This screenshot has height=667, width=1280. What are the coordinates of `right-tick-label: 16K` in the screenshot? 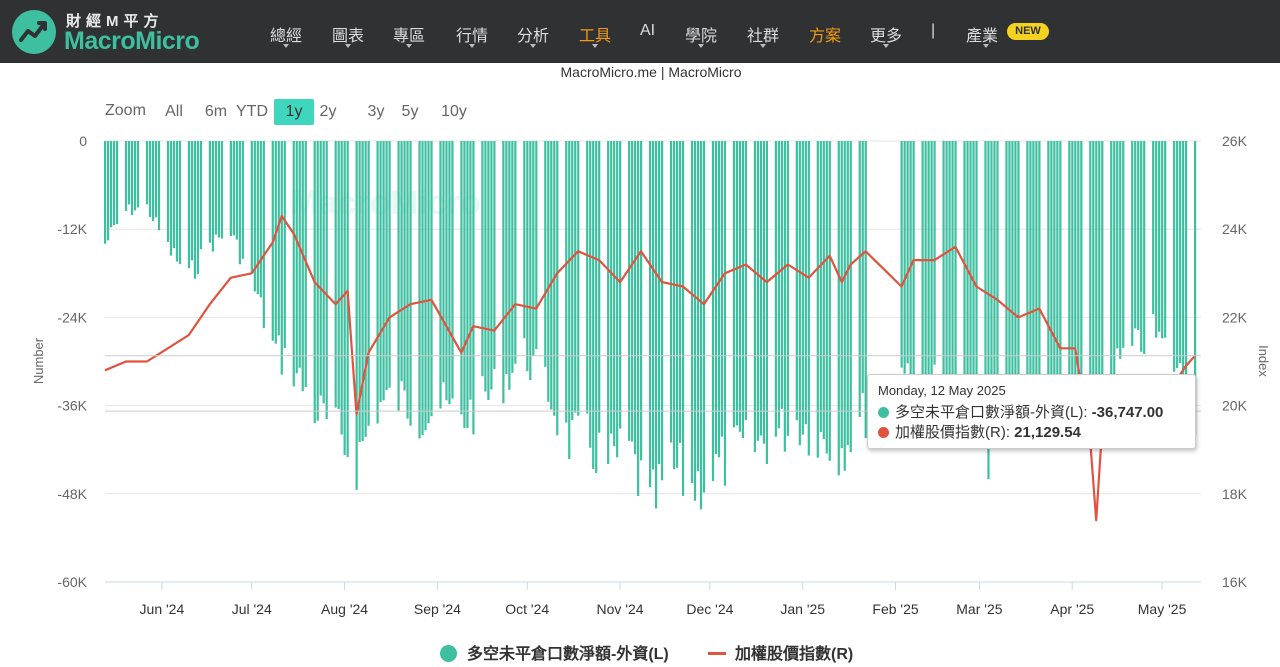 It's located at (1235, 582).